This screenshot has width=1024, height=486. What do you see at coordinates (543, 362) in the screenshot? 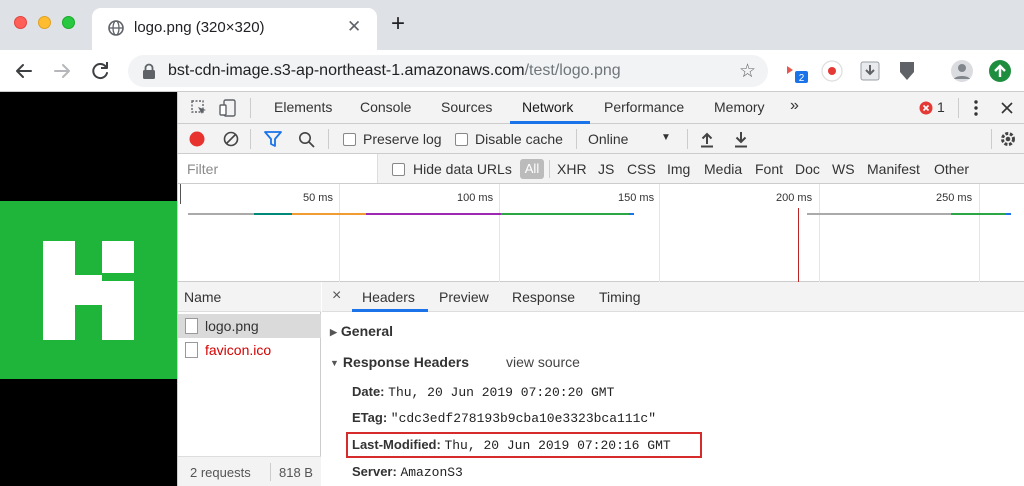
I see `view-source-link: view source` at bounding box center [543, 362].